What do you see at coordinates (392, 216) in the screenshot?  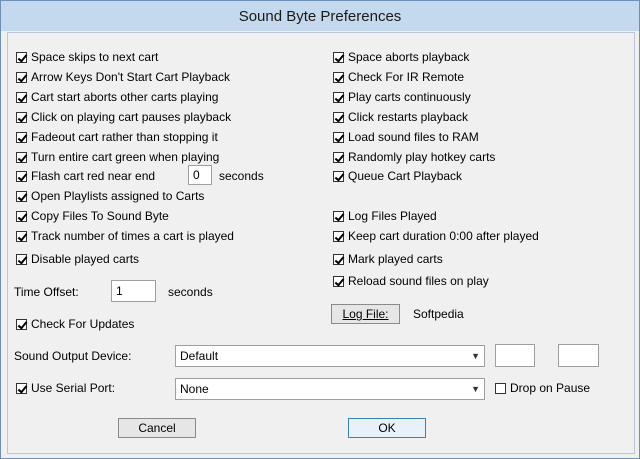 I see `checkbox-label: Log Files Played` at bounding box center [392, 216].